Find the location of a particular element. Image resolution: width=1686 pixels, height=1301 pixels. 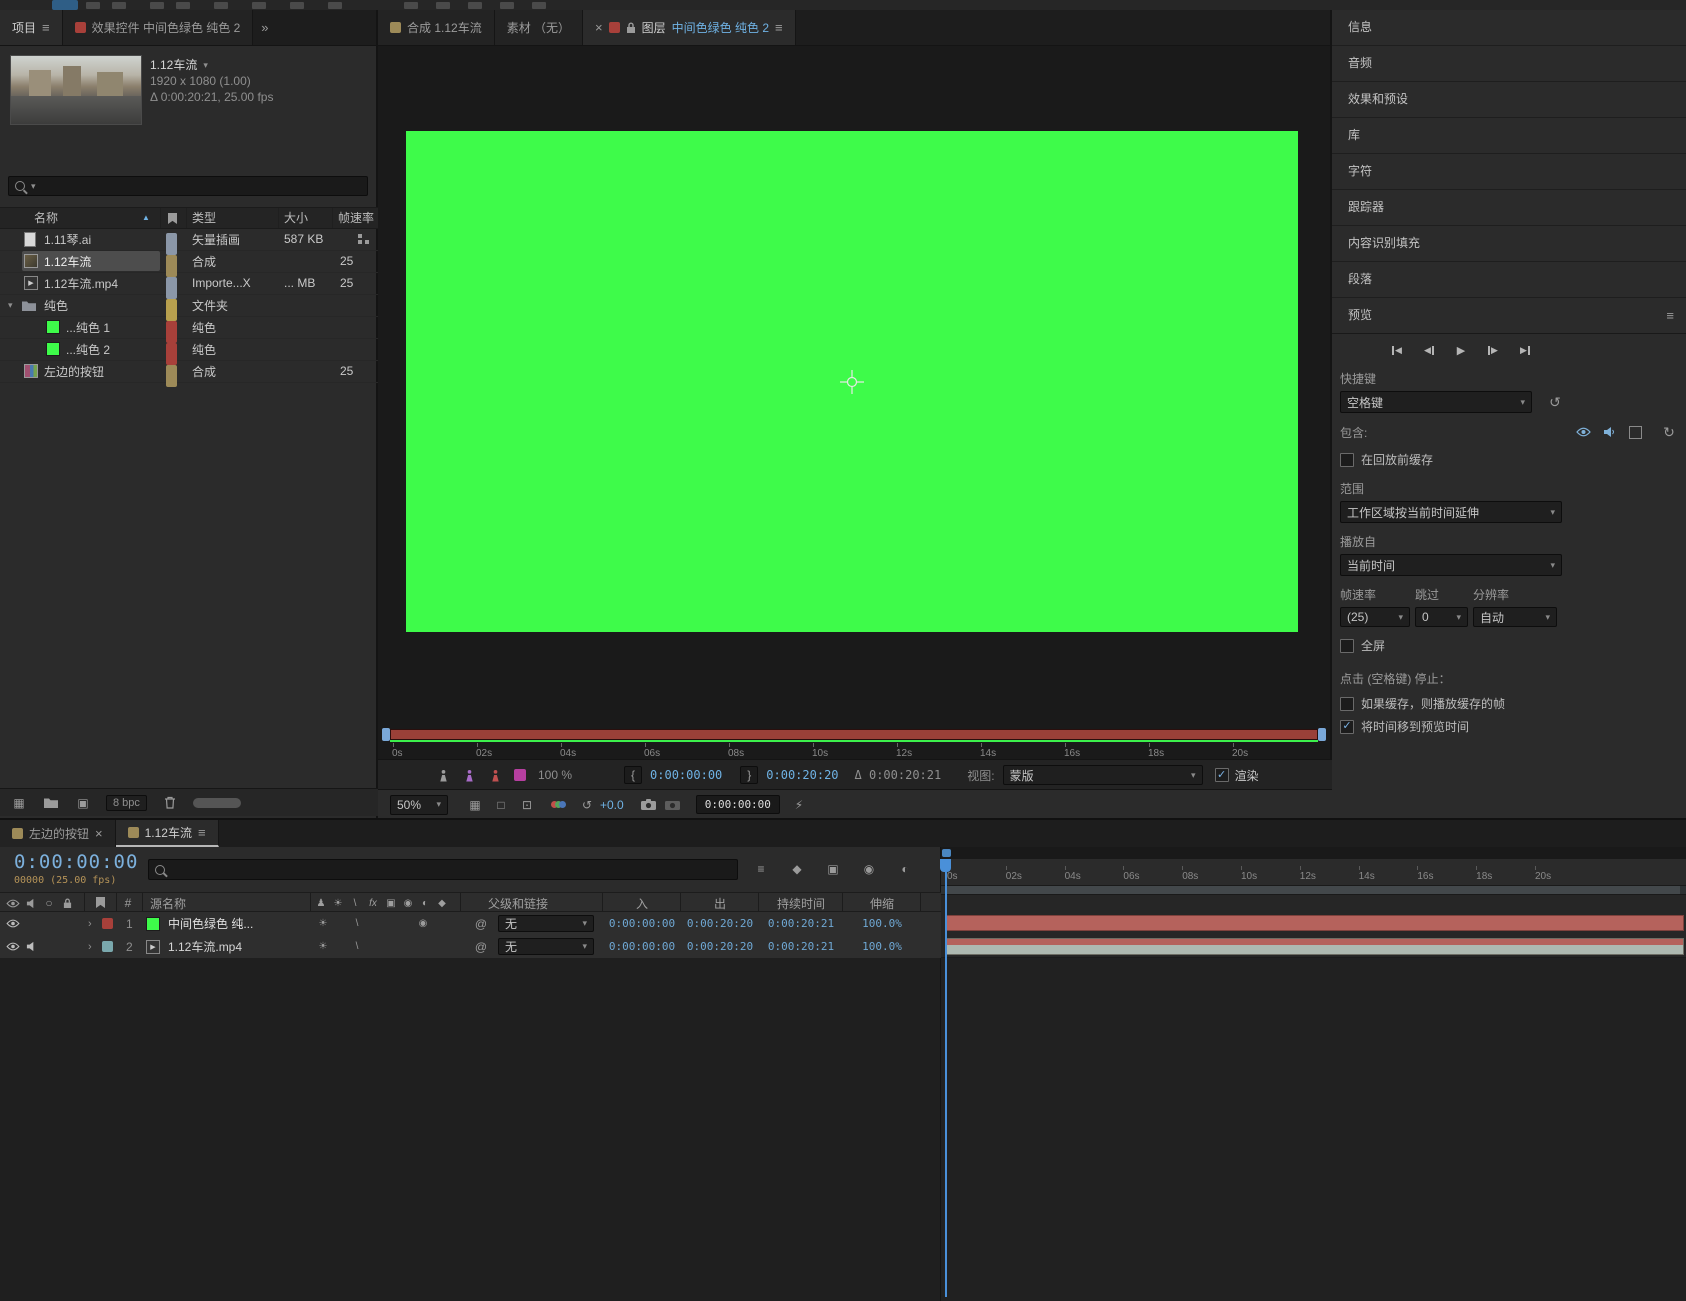

project-row-solid-2: ...纯色 2 纯色 is located at coordinates (189, 351).